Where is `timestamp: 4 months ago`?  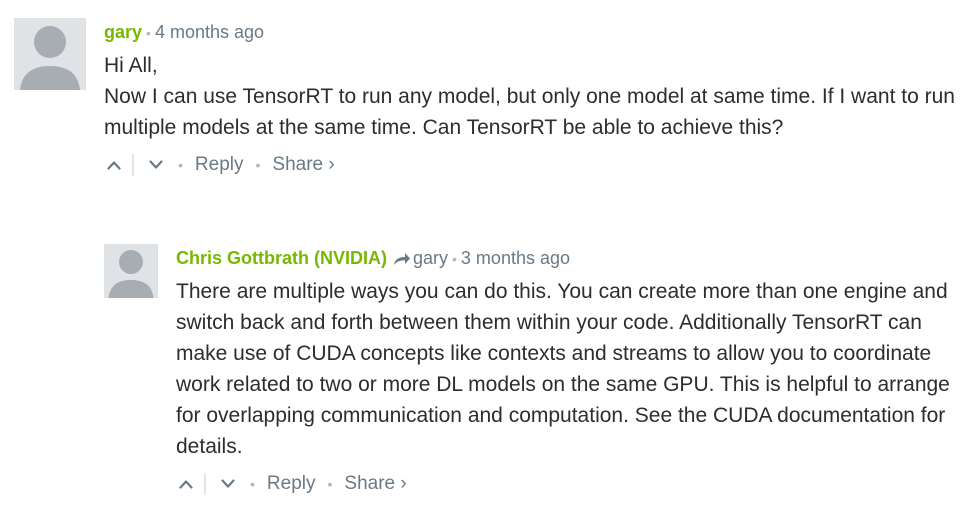
timestamp: 4 months ago is located at coordinates (209, 32).